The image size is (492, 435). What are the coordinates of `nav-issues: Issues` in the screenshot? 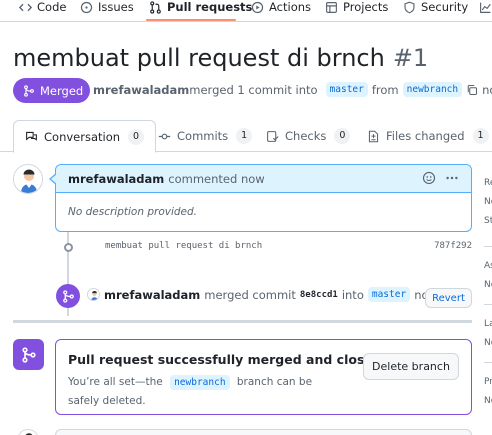 It's located at (107, 7).